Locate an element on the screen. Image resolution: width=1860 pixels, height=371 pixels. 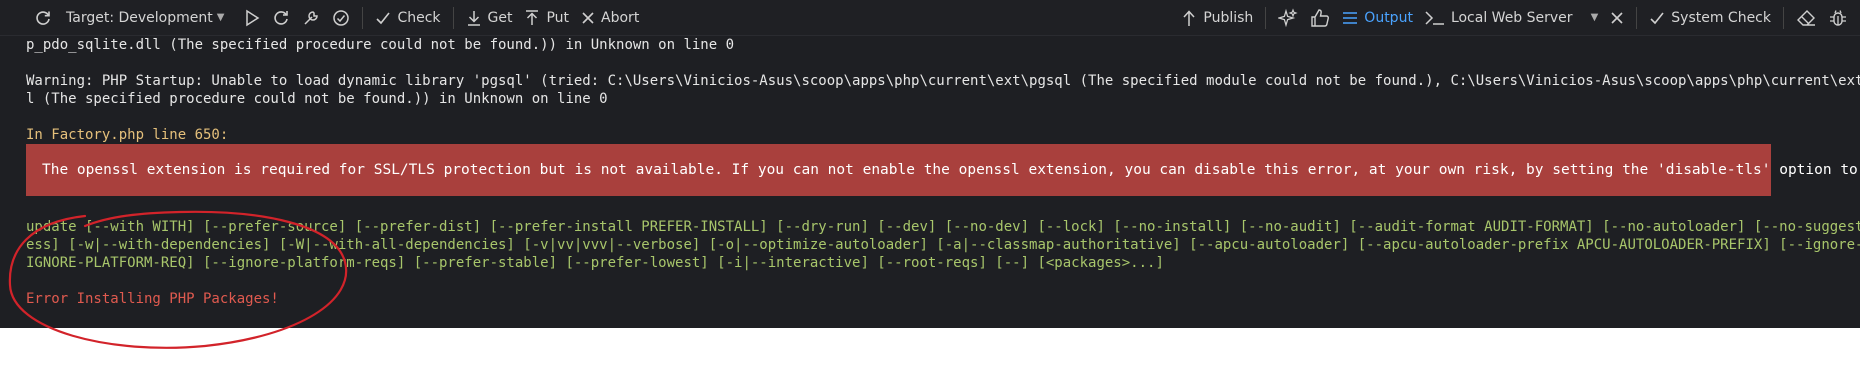
ai-assistant-button is located at coordinates (1288, 18).